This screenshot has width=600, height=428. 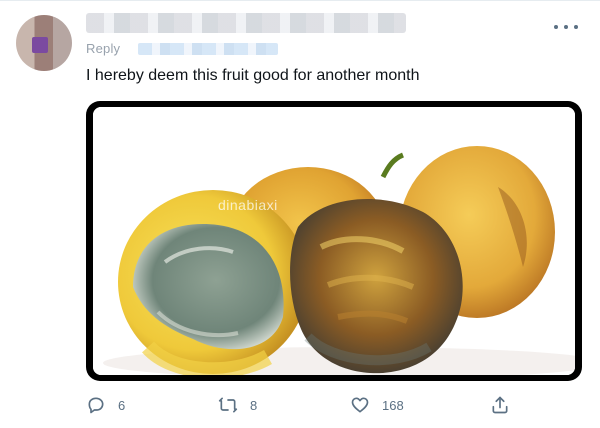 I want to click on retweet-icon, so click(x=228, y=405).